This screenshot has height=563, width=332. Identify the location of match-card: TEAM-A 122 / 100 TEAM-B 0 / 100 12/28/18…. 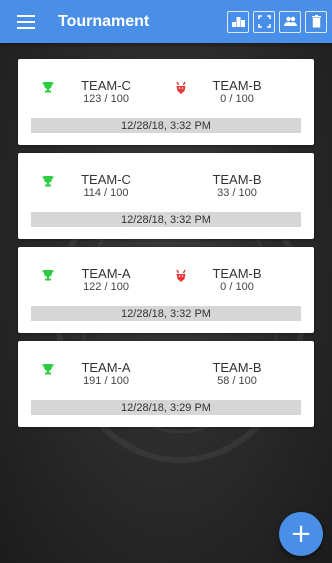
(166, 290).